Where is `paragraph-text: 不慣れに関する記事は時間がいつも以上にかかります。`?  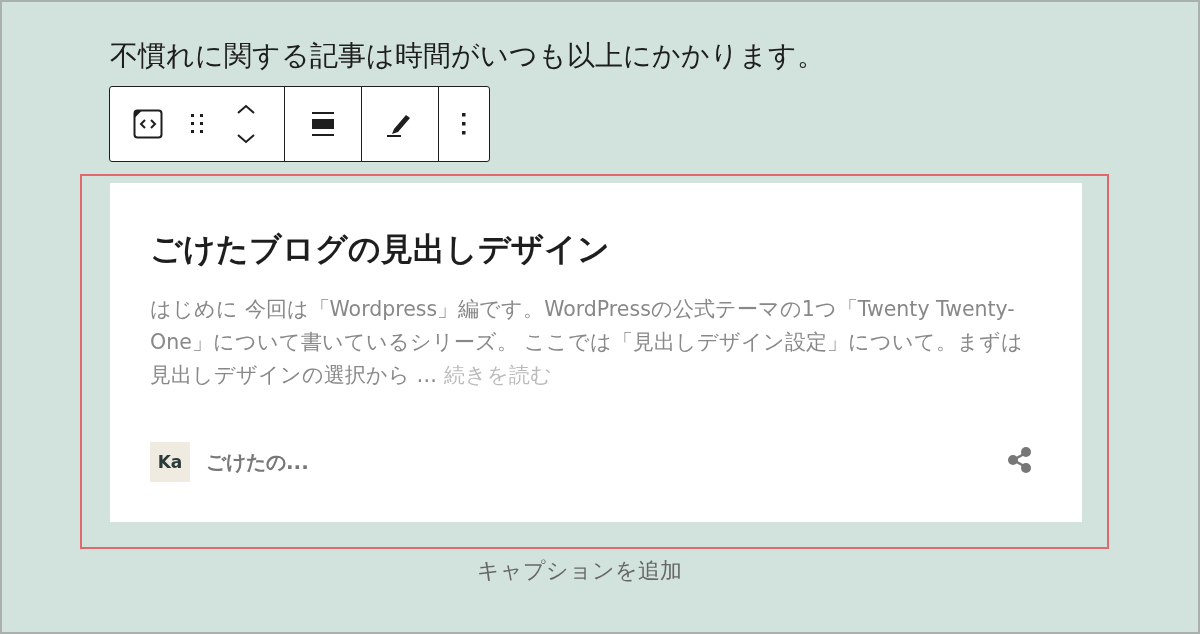 paragraph-text: 不慣れに関する記事は時間がいつも以上にかかります。 is located at coordinates (468, 56).